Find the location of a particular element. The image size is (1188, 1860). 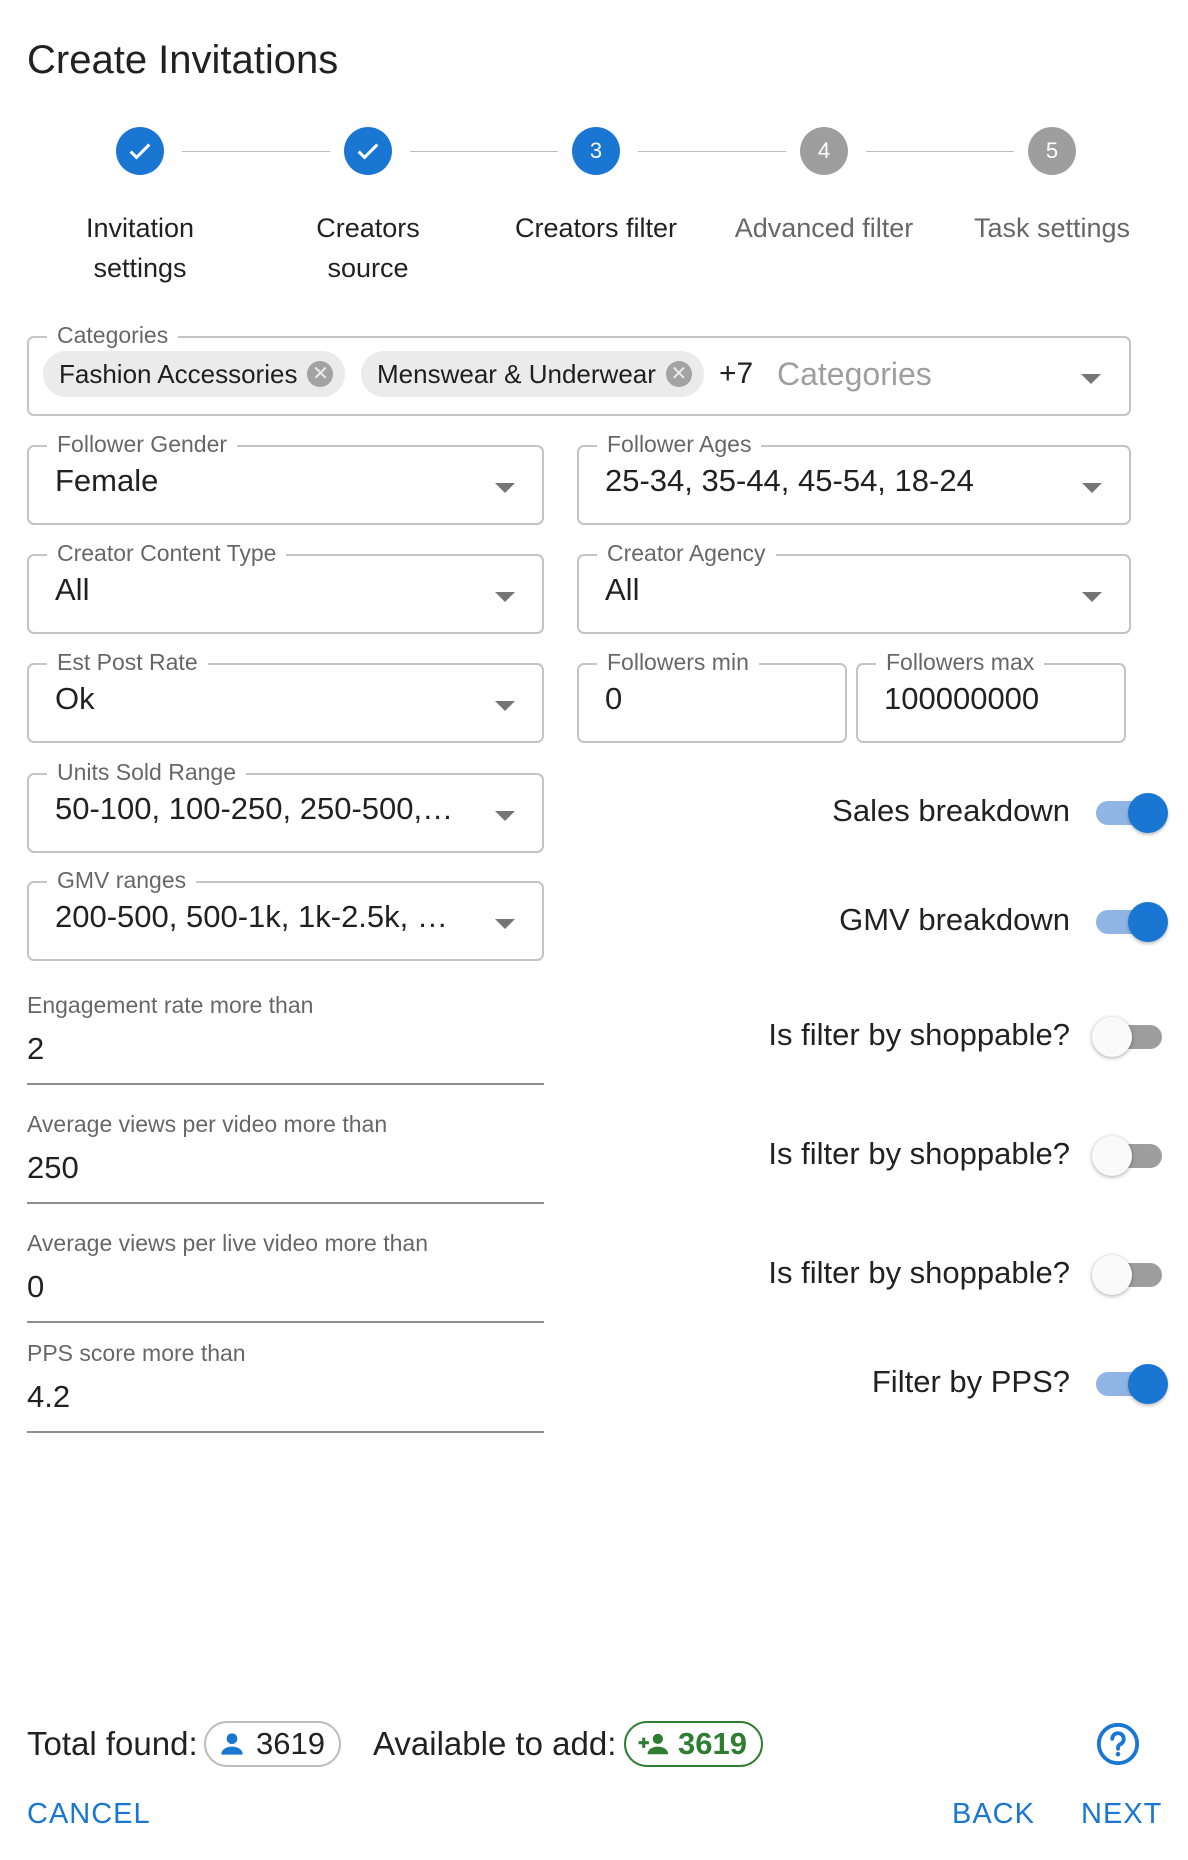

avg-views-live-label: Average views per live video more than is located at coordinates (228, 1243).